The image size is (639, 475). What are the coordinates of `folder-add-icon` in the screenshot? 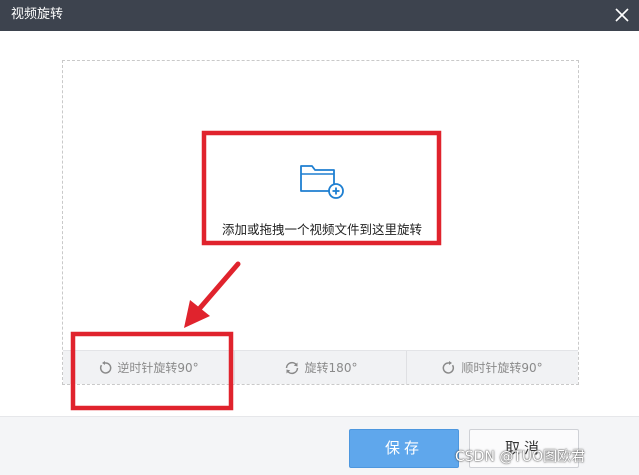 It's located at (323, 180).